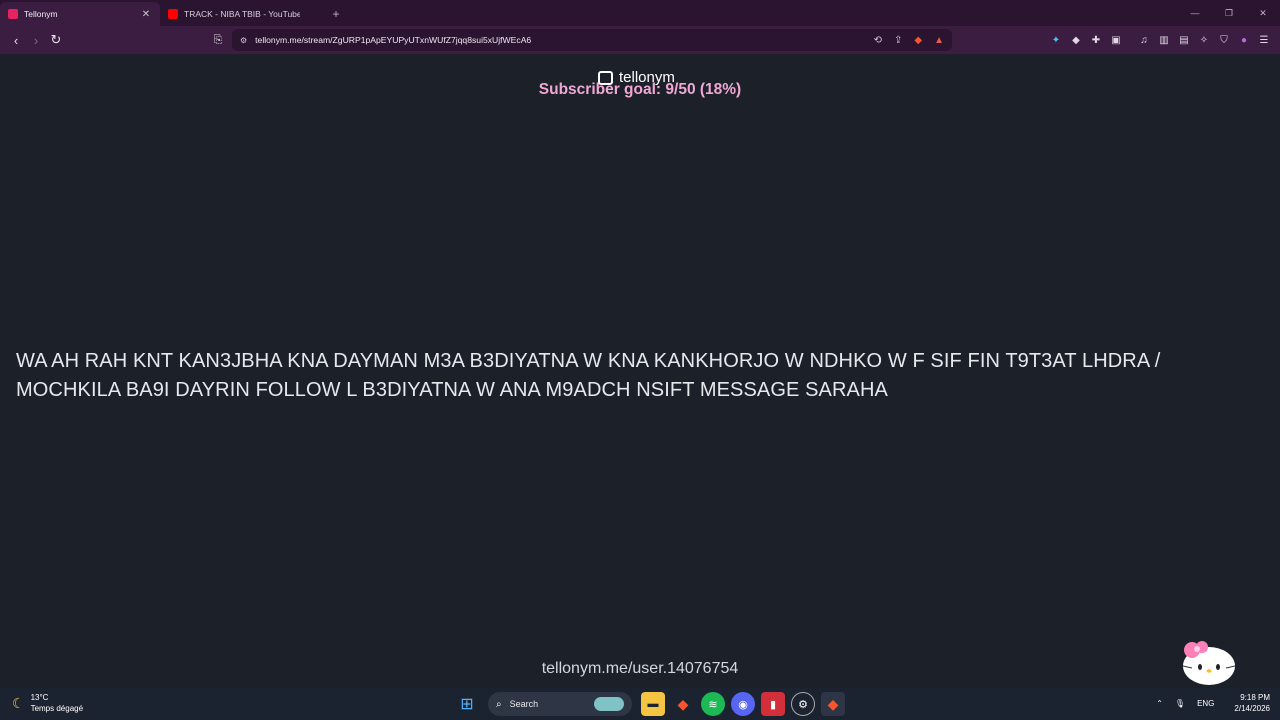  I want to click on search-highlight-icon, so click(609, 704).